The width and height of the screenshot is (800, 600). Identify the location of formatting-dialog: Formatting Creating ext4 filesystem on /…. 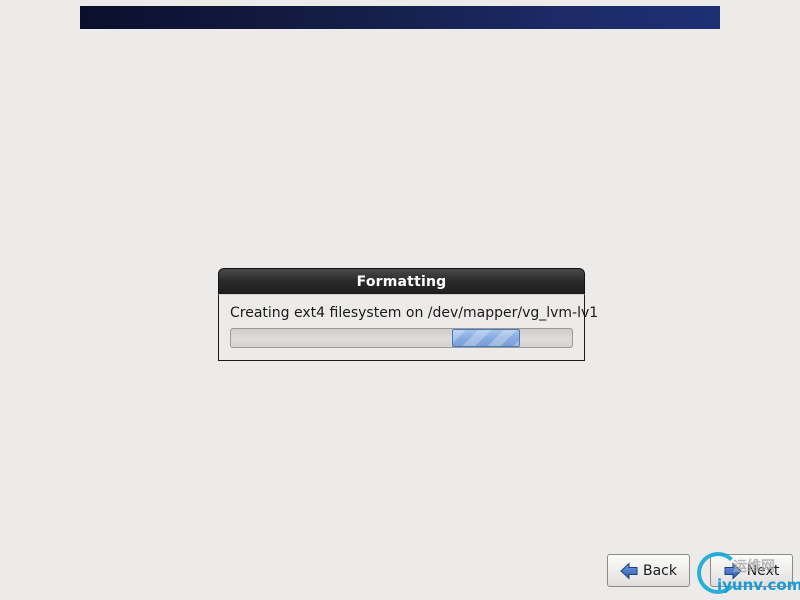
(408, 314).